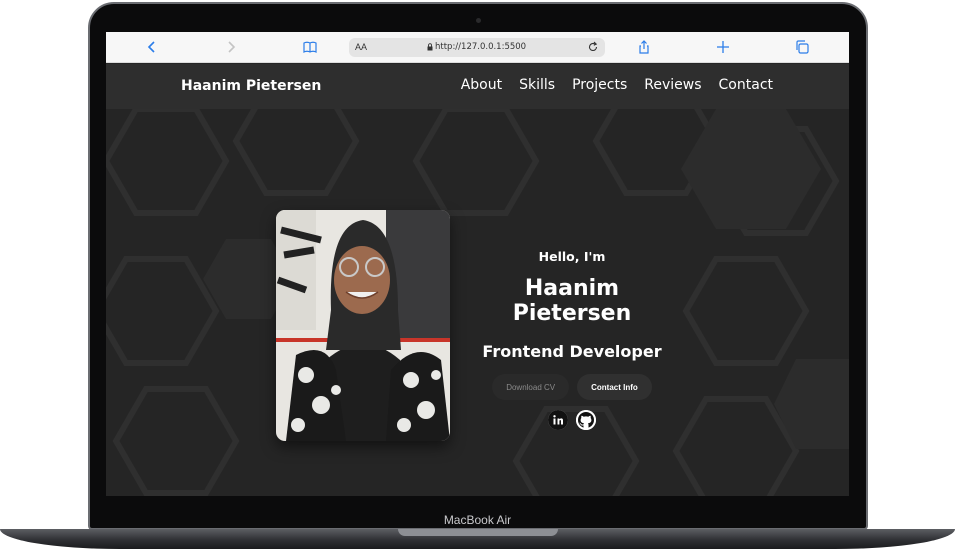  What do you see at coordinates (572, 301) in the screenshot?
I see `hero-name: Haanim Pietersen` at bounding box center [572, 301].